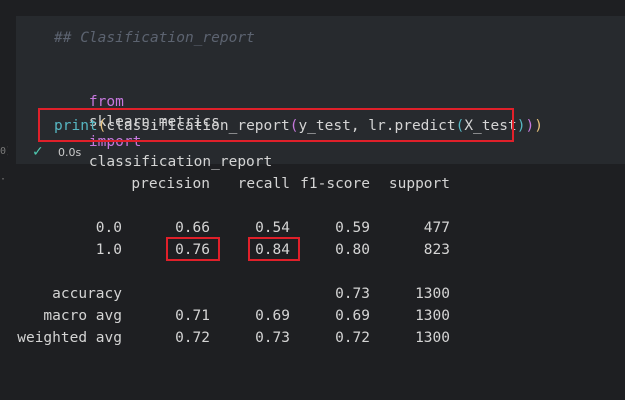 Image resolution: width=625 pixels, height=400 pixels. What do you see at coordinates (352, 250) in the screenshot?
I see `cell-f1: 0.80` at bounding box center [352, 250].